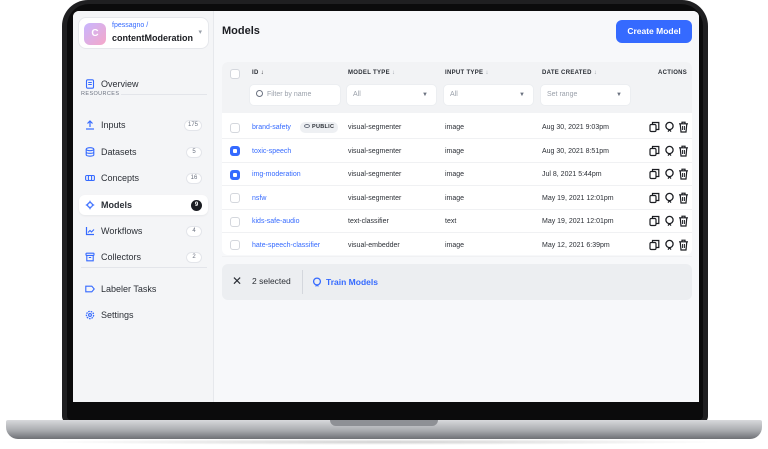  Describe the element at coordinates (286, 245) in the screenshot. I see `model-id-link: hate-speech-classifier` at that location.